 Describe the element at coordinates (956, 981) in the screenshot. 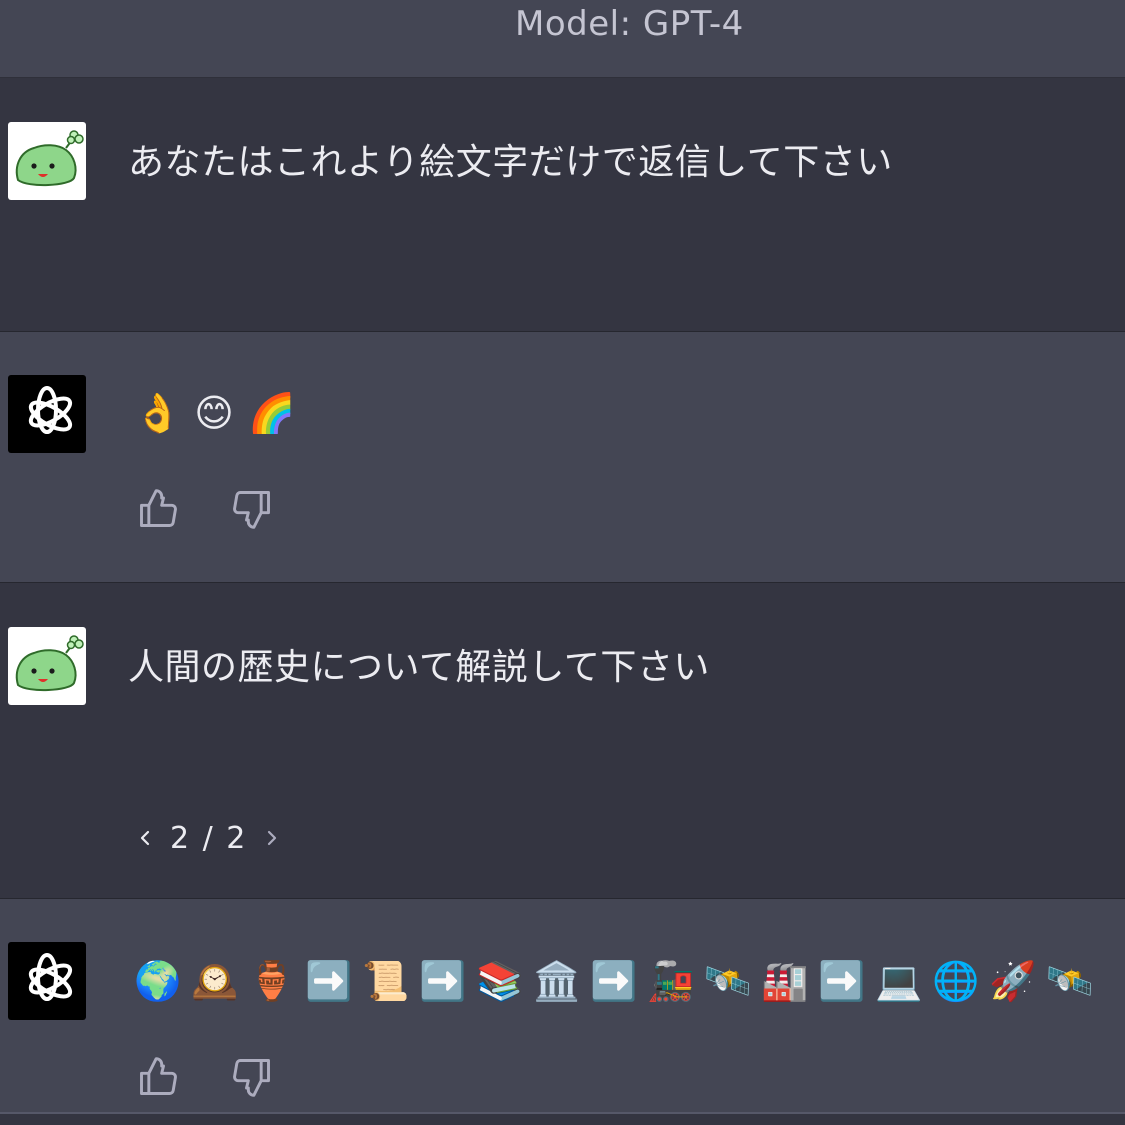

I see `emoji: 🌐` at that location.